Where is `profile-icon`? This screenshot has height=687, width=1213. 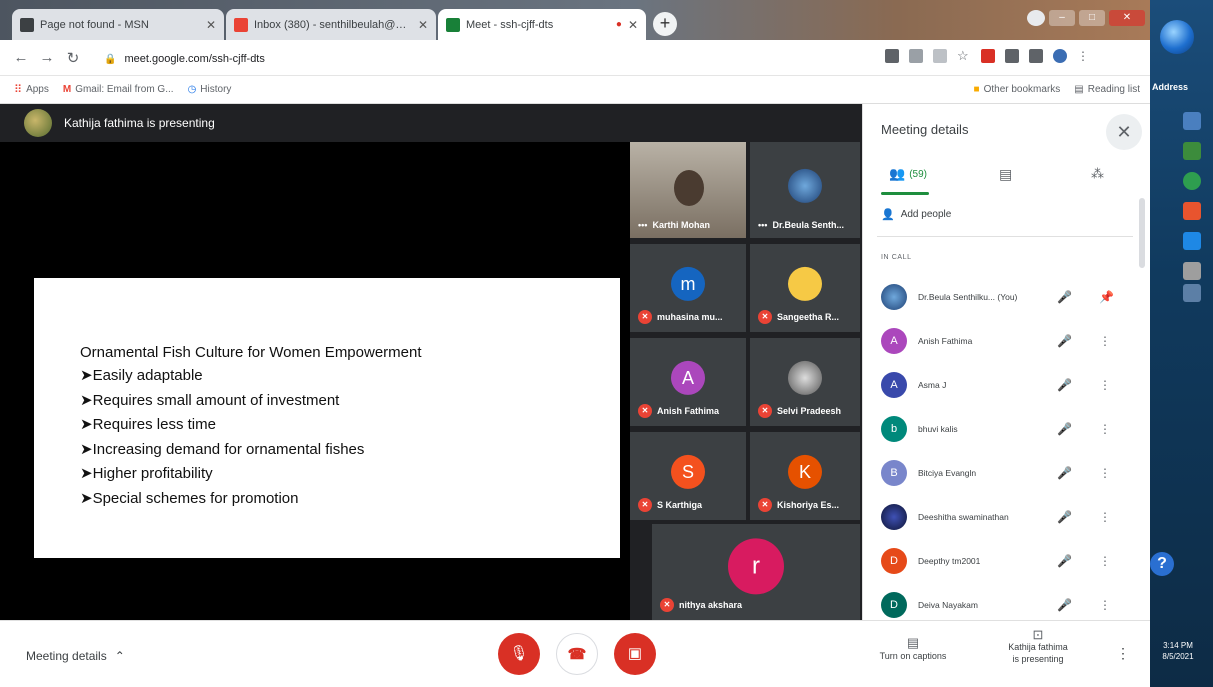
profile-icon is located at coordinates (1036, 18).